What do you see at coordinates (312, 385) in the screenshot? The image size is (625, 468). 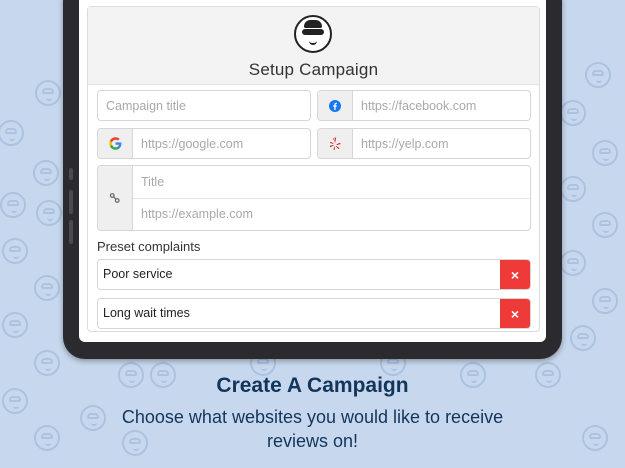 I see `caption-heading: Create A Campaign` at bounding box center [312, 385].